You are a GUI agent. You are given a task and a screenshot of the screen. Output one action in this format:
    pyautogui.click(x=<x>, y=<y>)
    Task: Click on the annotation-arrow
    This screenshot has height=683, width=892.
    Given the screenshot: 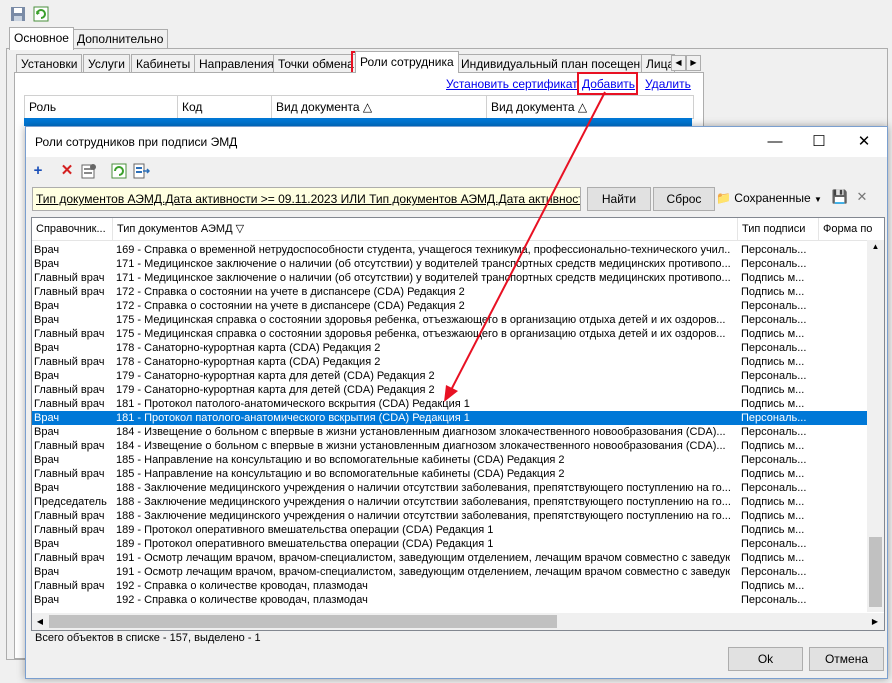 What is the action you would take?
    pyautogui.click(x=525, y=246)
    